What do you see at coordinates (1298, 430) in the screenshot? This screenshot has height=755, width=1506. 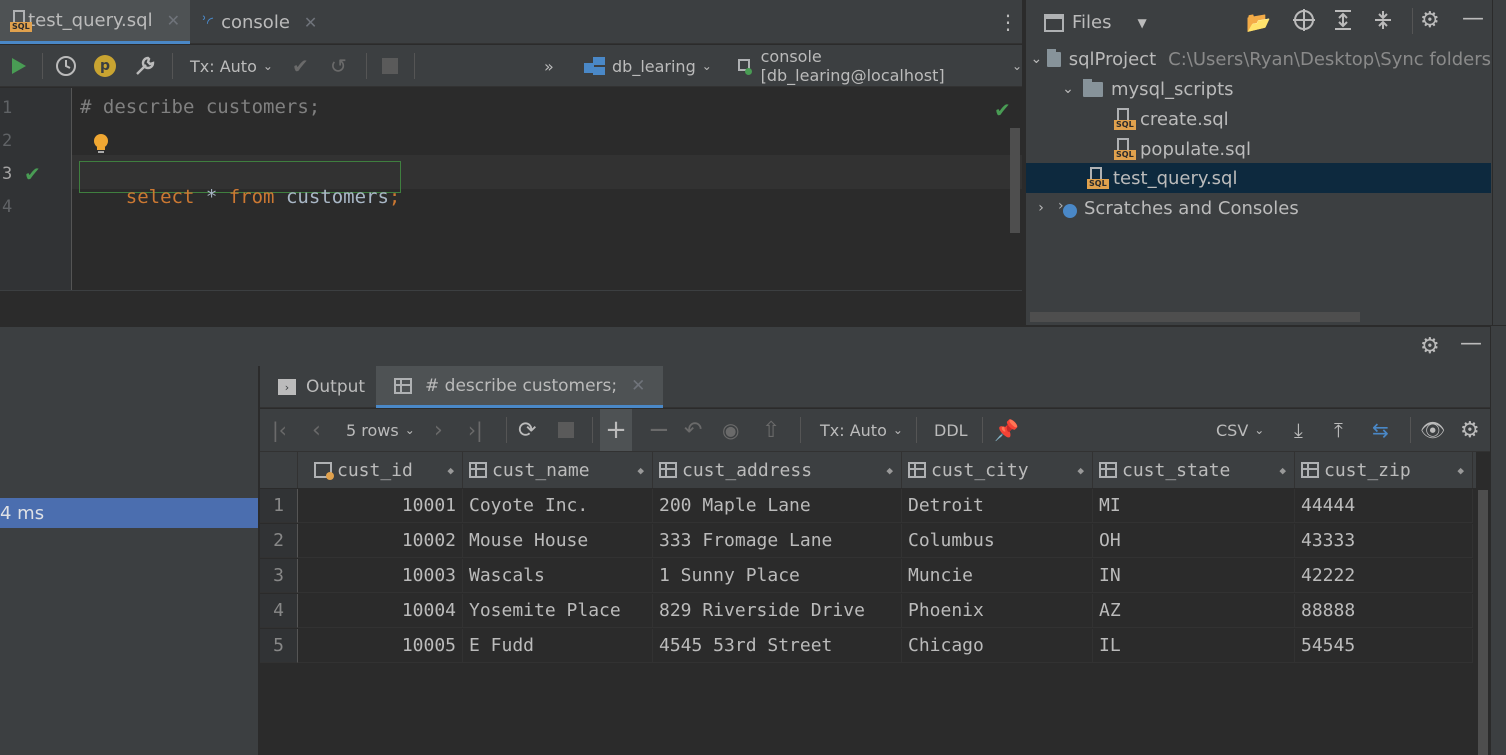 I see `export-icon: ⤓` at bounding box center [1298, 430].